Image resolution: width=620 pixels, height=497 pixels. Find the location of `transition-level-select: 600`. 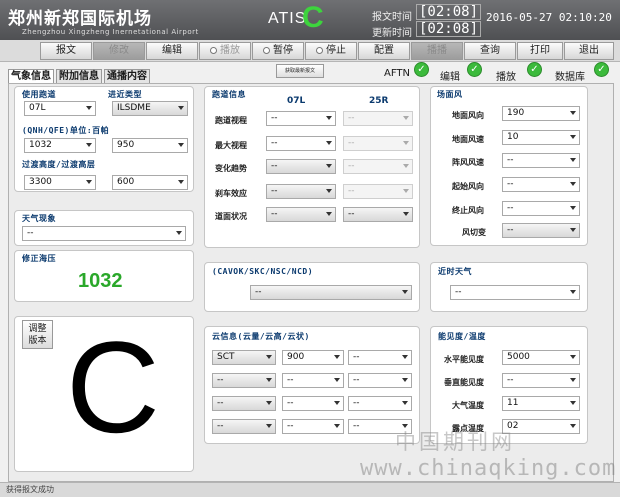

transition-level-select: 600 is located at coordinates (150, 182).